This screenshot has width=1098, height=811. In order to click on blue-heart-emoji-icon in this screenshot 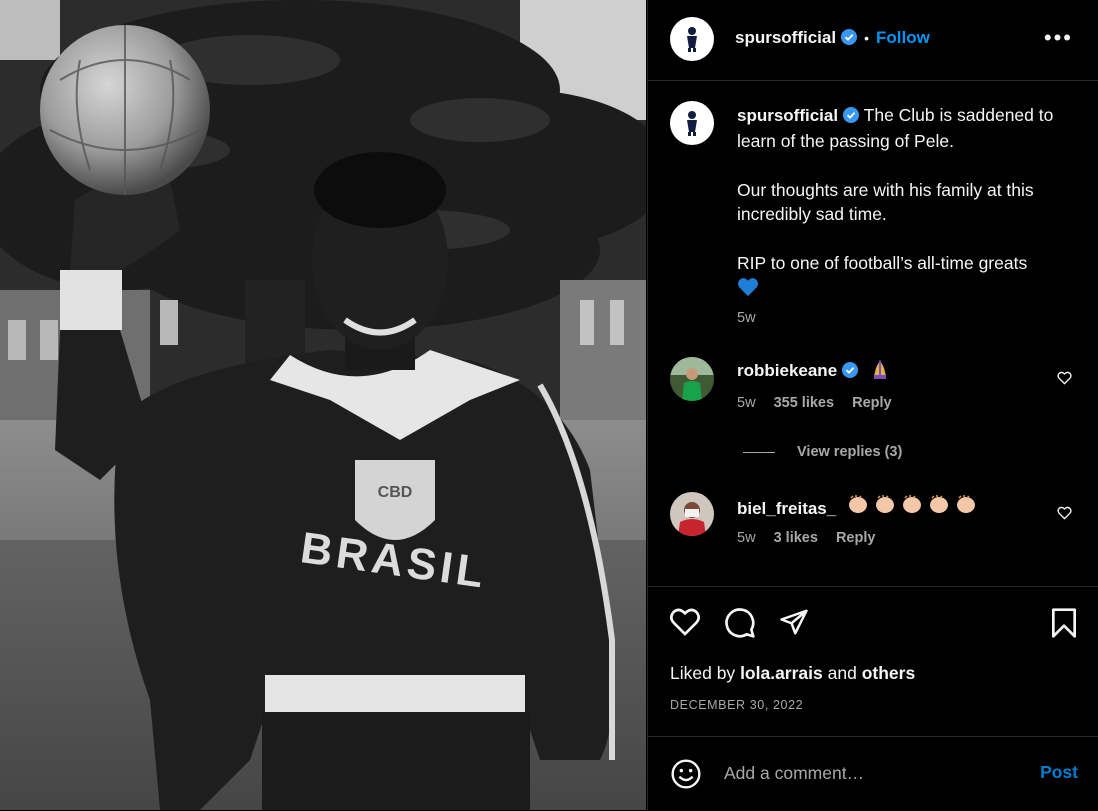, I will do `click(748, 286)`.